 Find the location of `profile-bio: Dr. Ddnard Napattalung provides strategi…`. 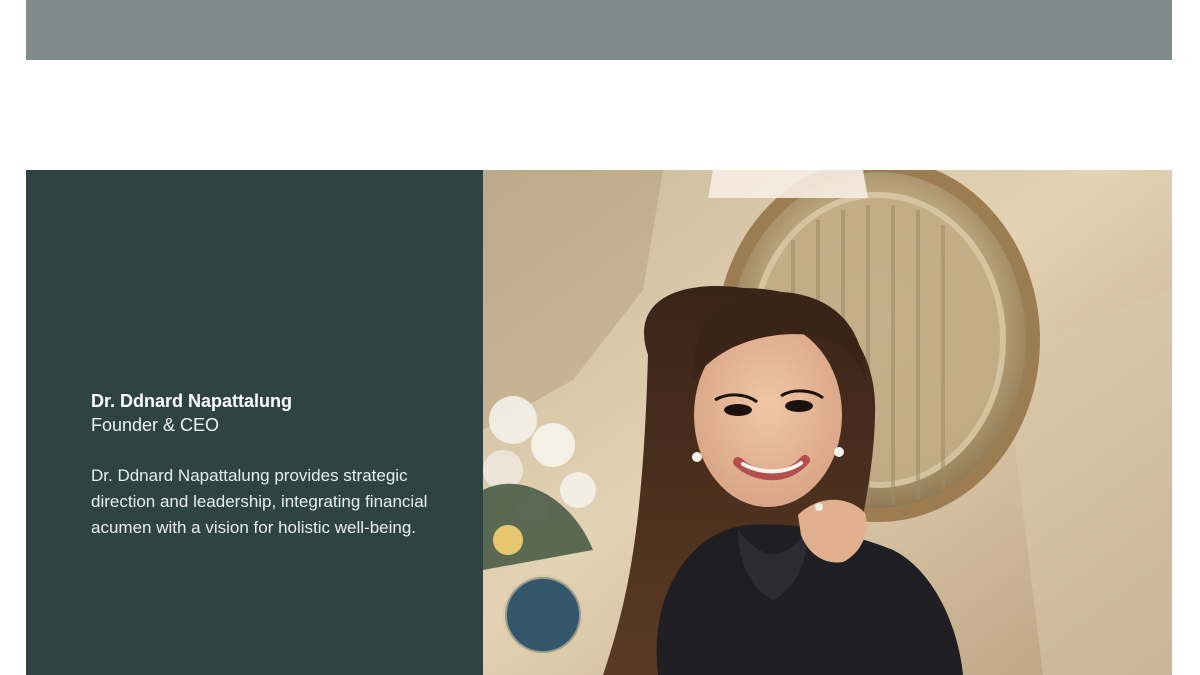

profile-bio: Dr. Ddnard Napattalung provides strategi… is located at coordinates (259, 501).